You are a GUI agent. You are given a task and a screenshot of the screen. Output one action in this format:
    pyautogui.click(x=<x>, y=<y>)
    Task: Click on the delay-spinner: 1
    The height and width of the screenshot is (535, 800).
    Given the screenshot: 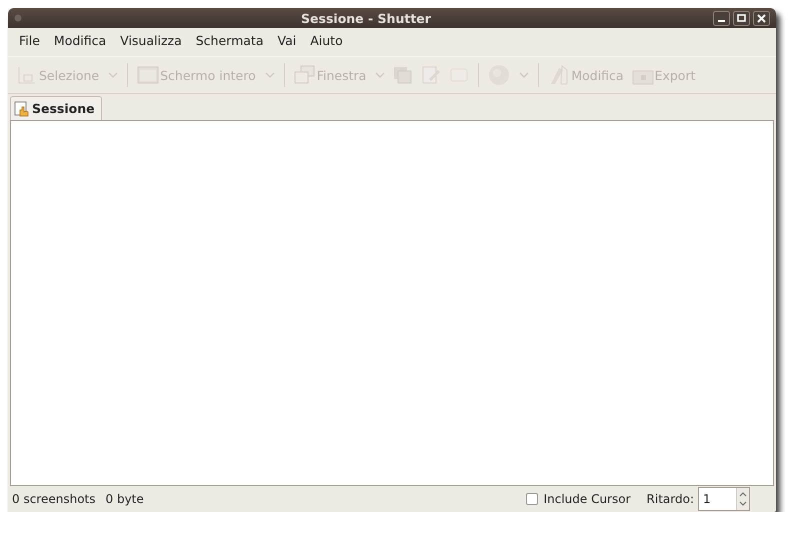 What is the action you would take?
    pyautogui.click(x=724, y=499)
    